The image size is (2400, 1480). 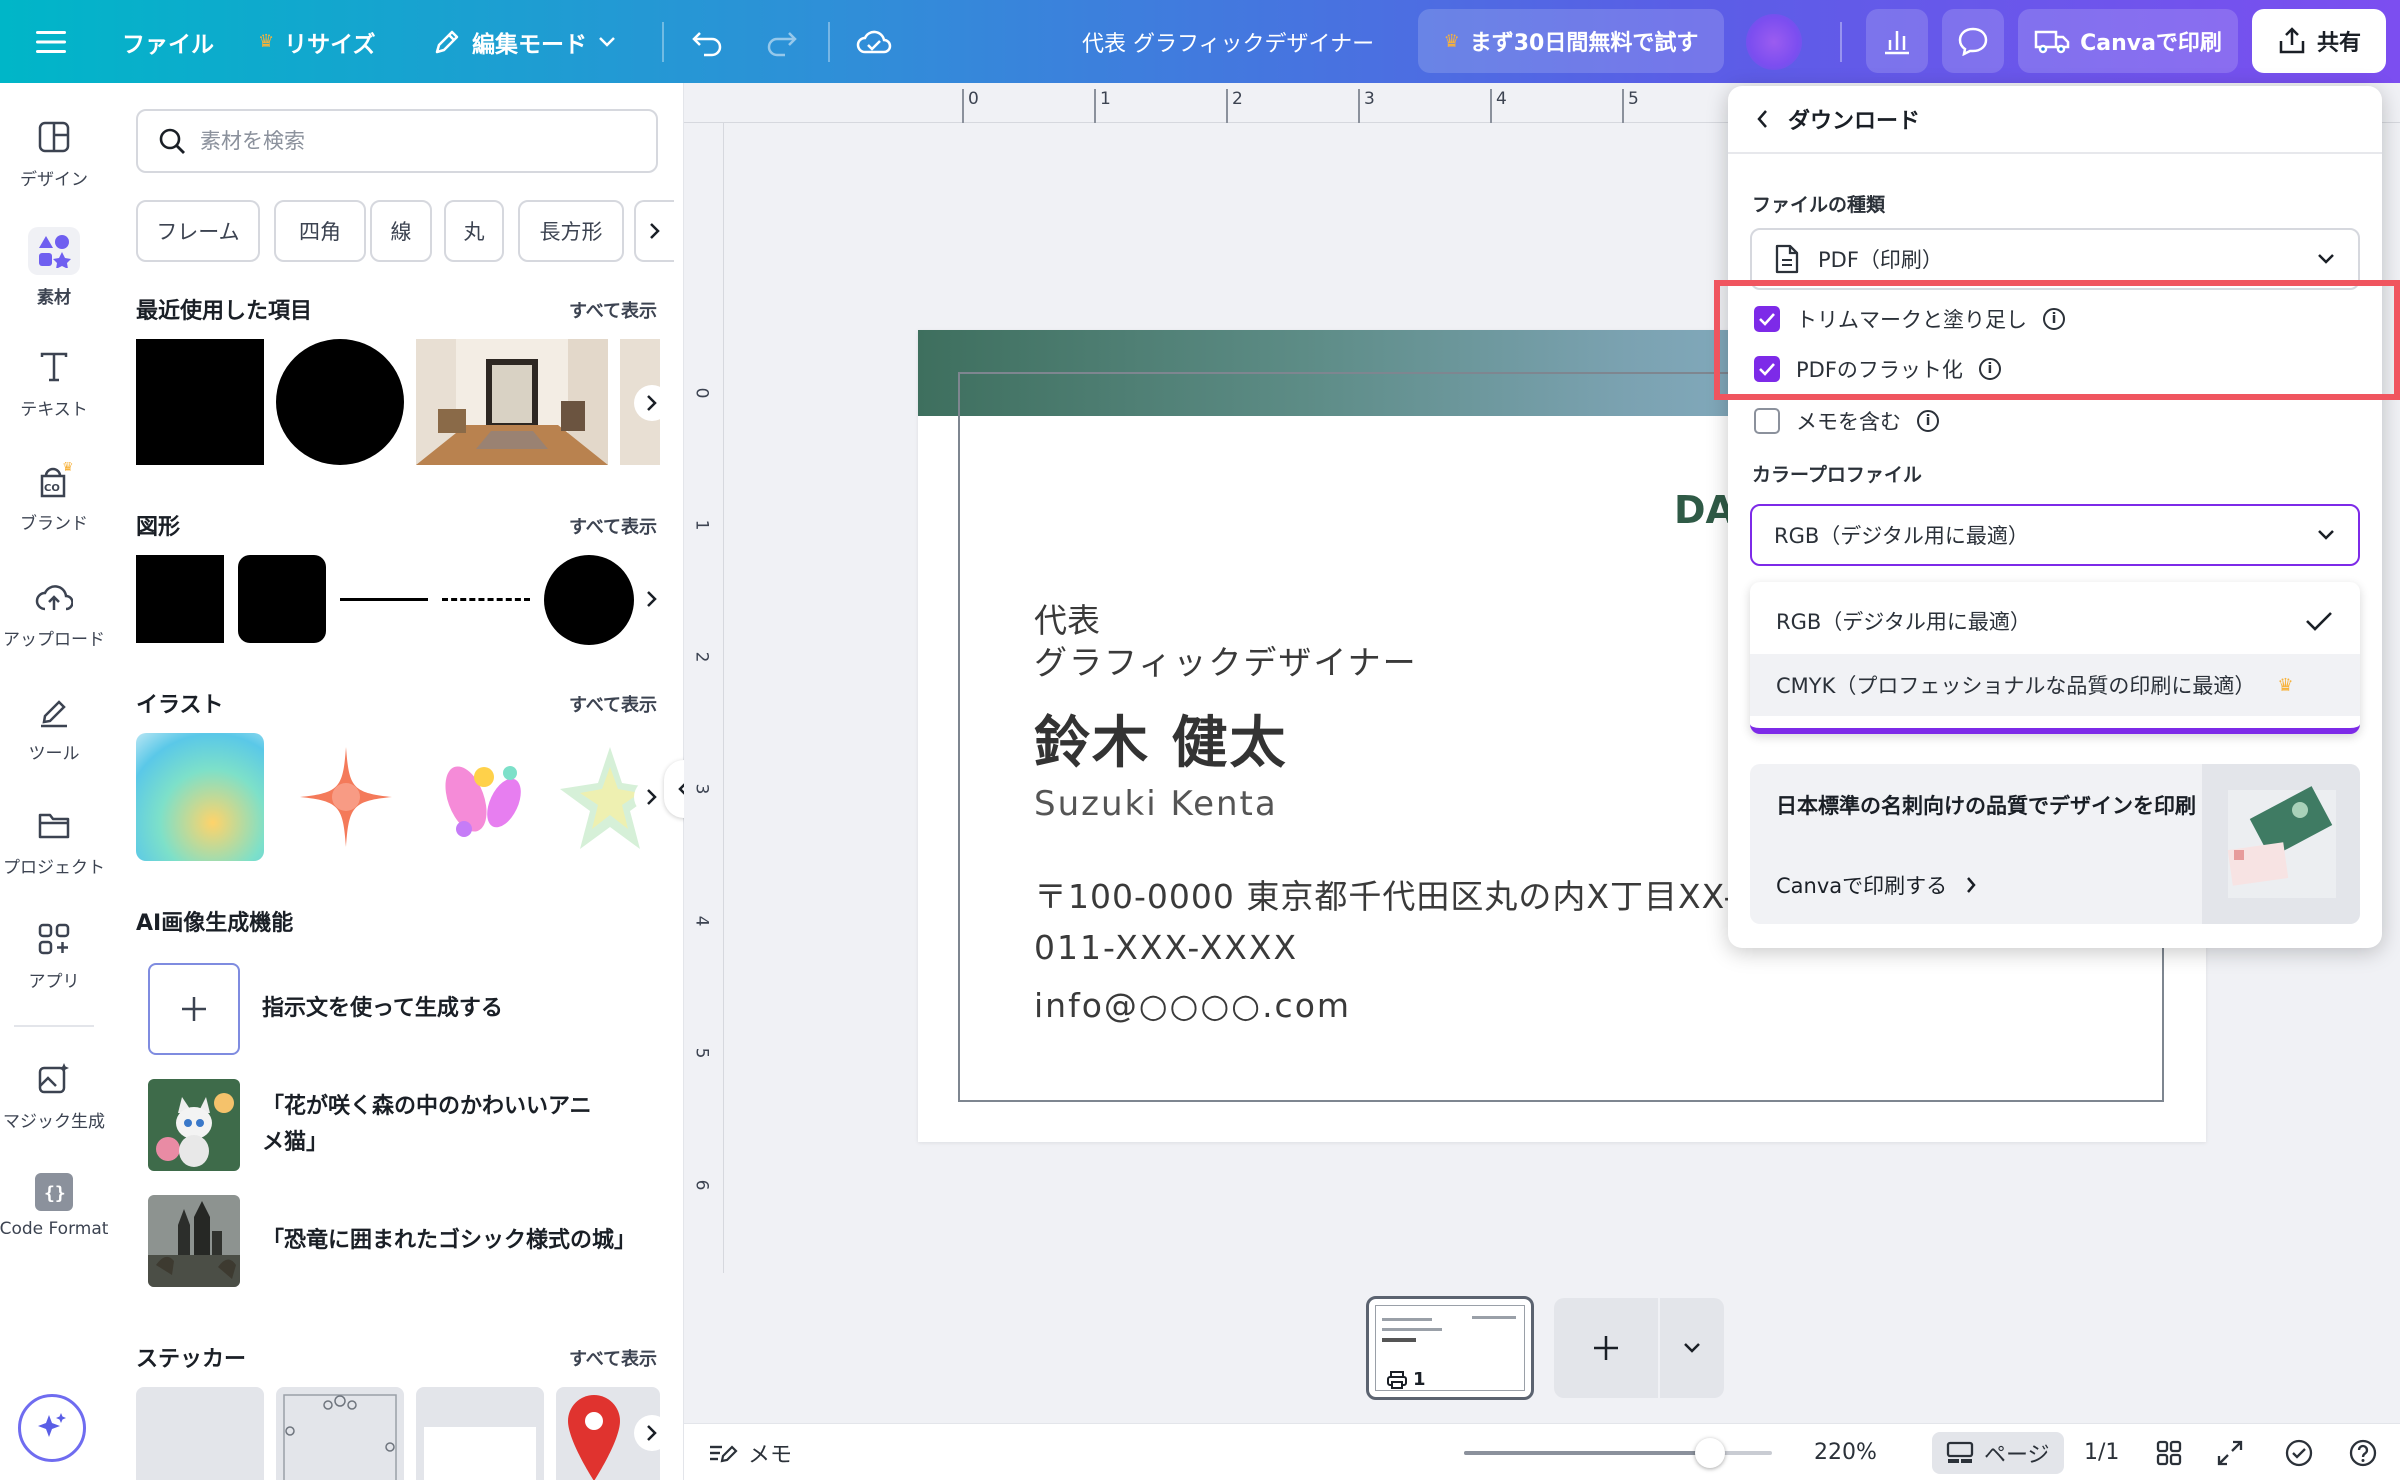 I want to click on print-promo-card: 日本標準の名刺向けの品質でデザインを印刷 Canvaで印刷する, so click(x=2055, y=844).